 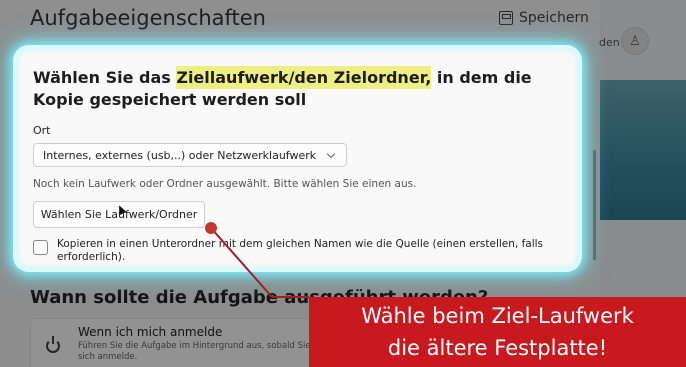 What do you see at coordinates (497, 348) in the screenshot?
I see `callout-line2: die ältere Festplatte!` at bounding box center [497, 348].